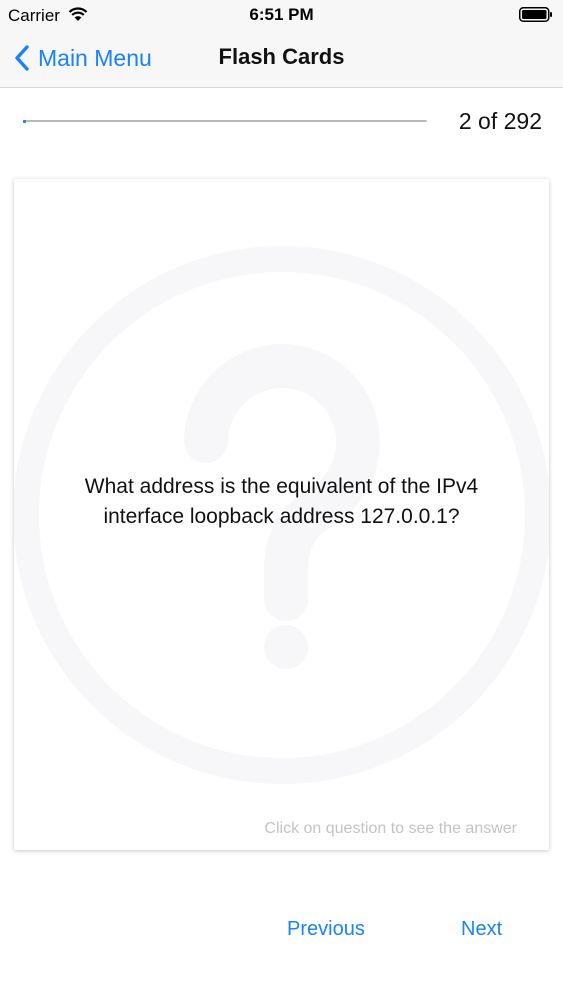 The width and height of the screenshot is (563, 1000). What do you see at coordinates (535, 14) in the screenshot?
I see `battery-icon` at bounding box center [535, 14].